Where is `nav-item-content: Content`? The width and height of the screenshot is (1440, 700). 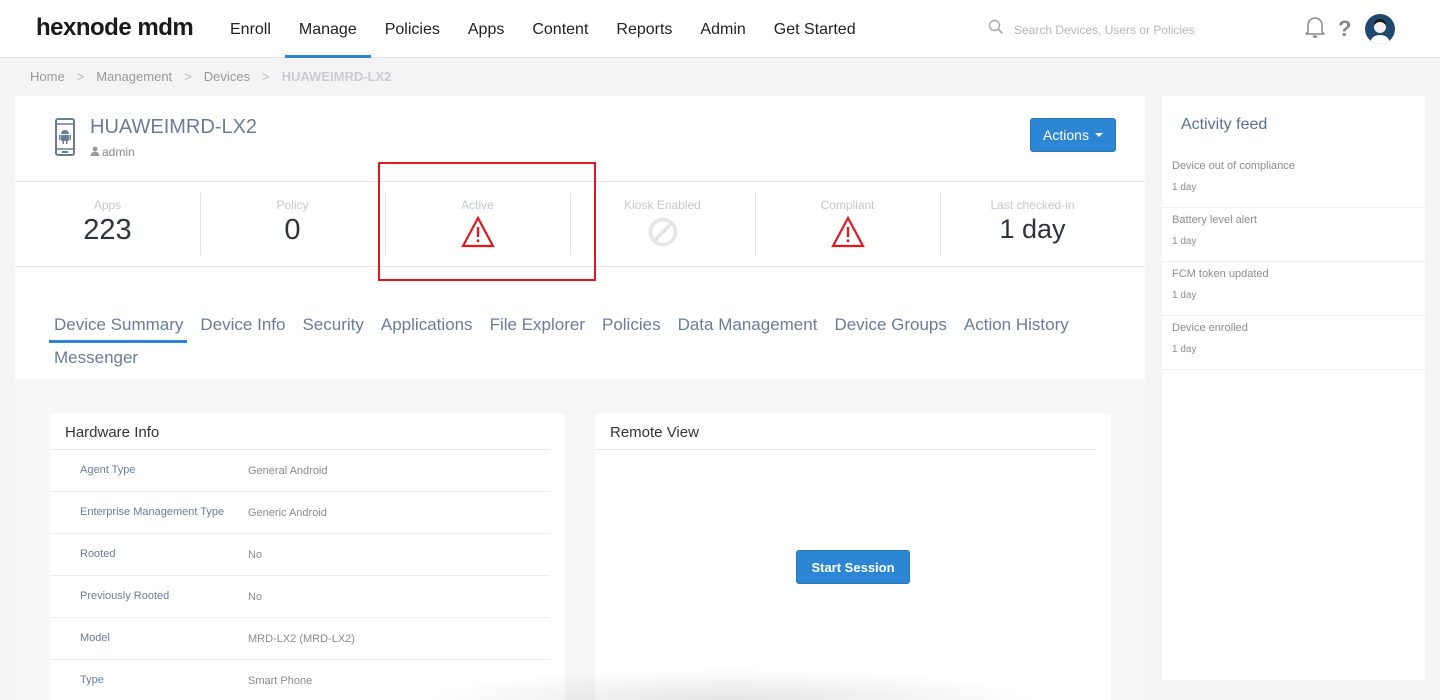 nav-item-content: Content is located at coordinates (560, 29).